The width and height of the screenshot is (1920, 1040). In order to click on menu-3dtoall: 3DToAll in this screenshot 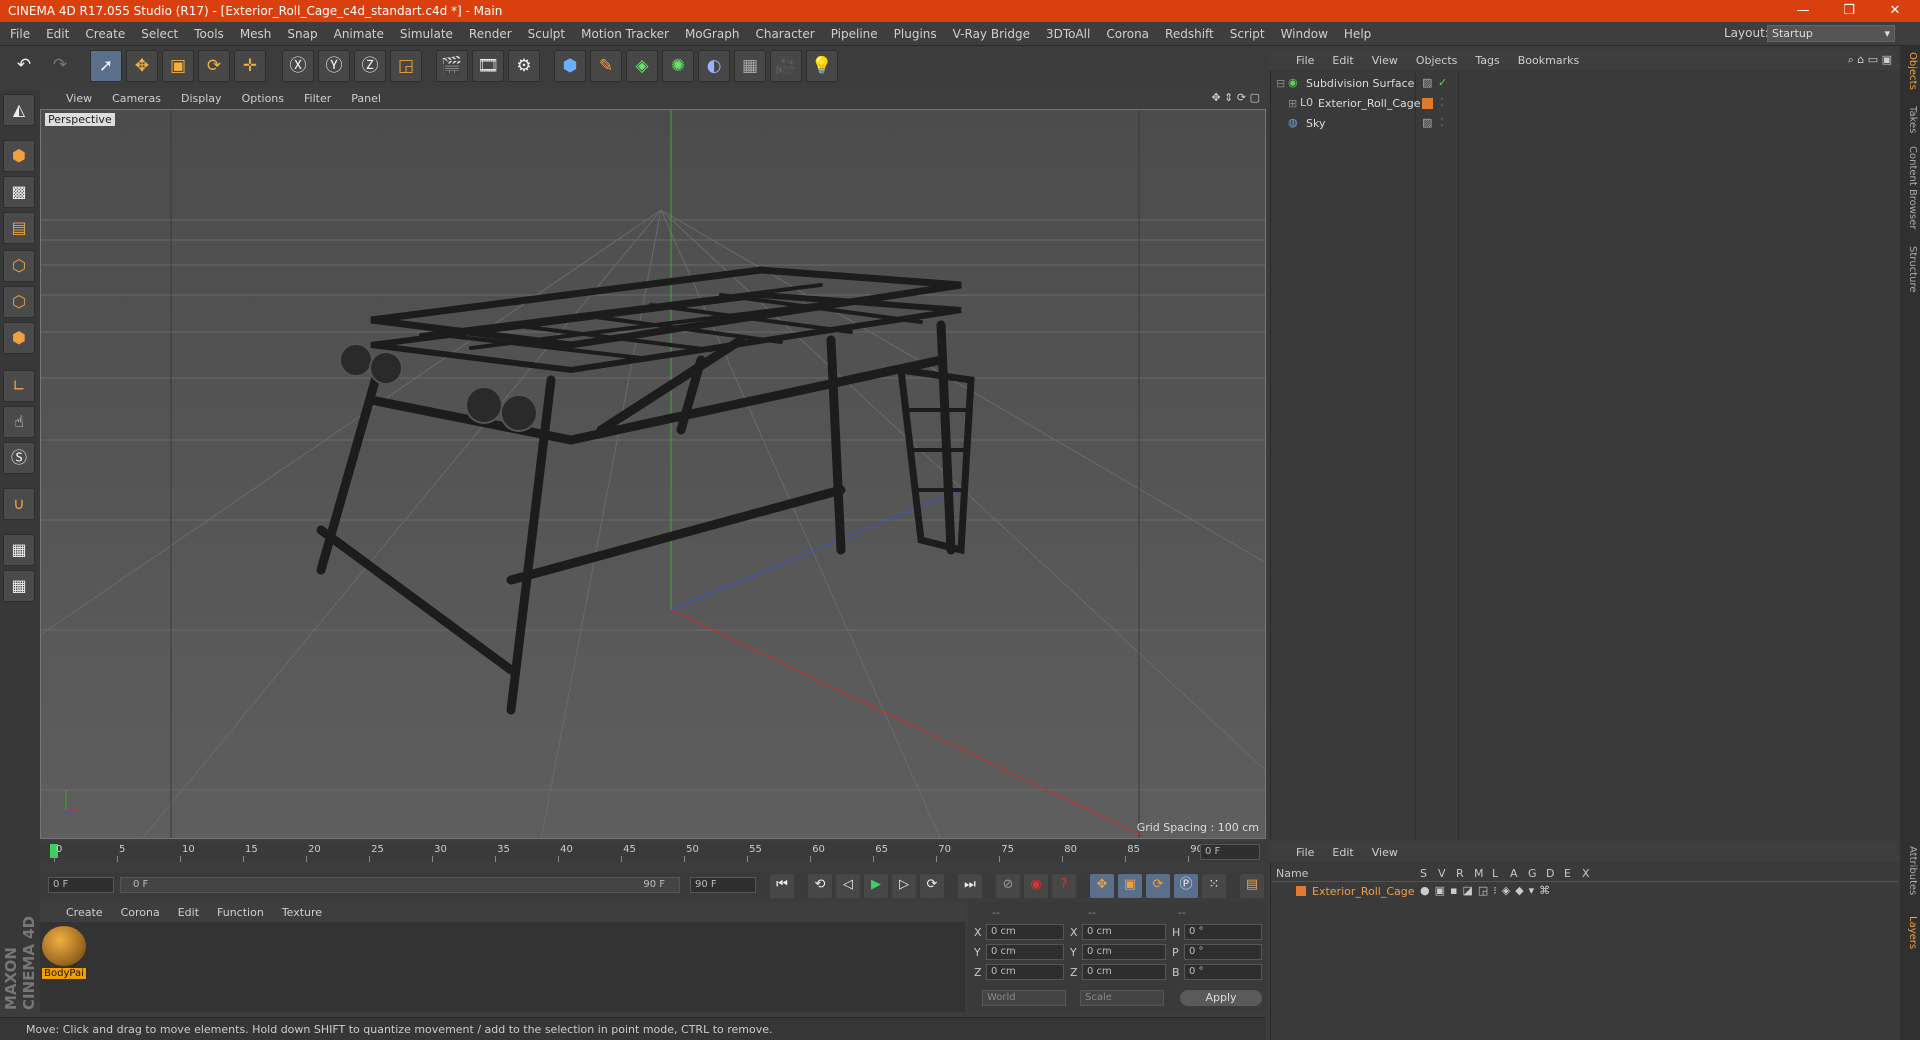, I will do `click(1068, 34)`.